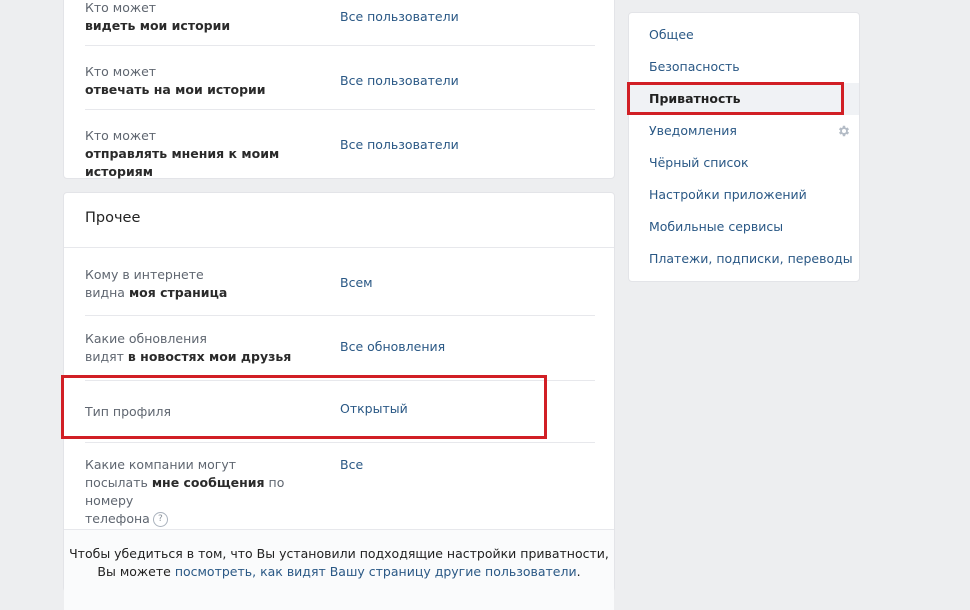 The width and height of the screenshot is (970, 610). What do you see at coordinates (144, 274) in the screenshot?
I see `label-text: Кому в интернете` at bounding box center [144, 274].